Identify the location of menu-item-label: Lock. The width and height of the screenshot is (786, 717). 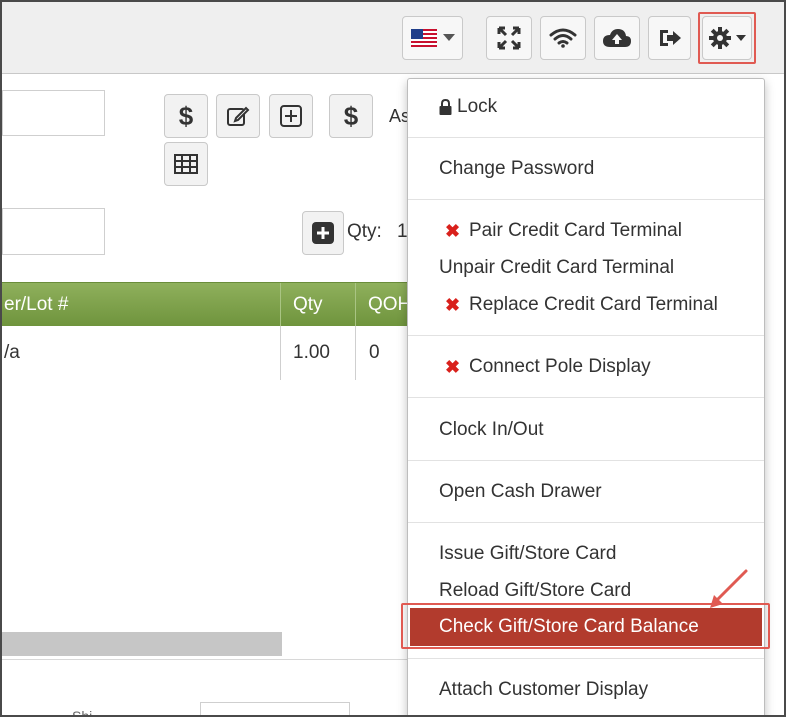
(477, 106).